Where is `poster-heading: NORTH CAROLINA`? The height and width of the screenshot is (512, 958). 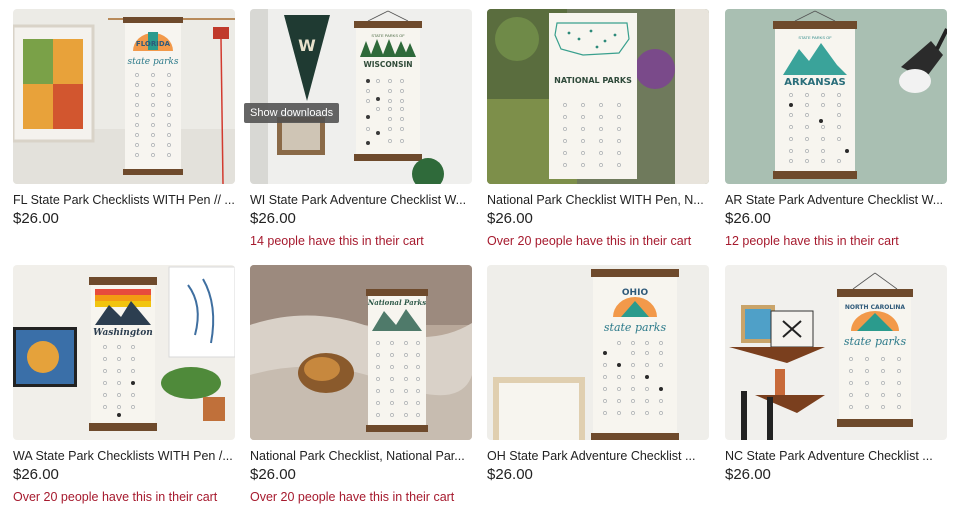 poster-heading: NORTH CAROLINA is located at coordinates (875, 307).